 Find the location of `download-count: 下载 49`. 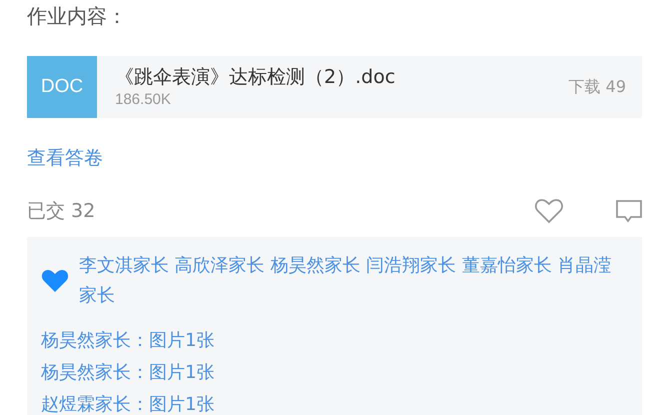

download-count: 下载 49 is located at coordinates (597, 87).